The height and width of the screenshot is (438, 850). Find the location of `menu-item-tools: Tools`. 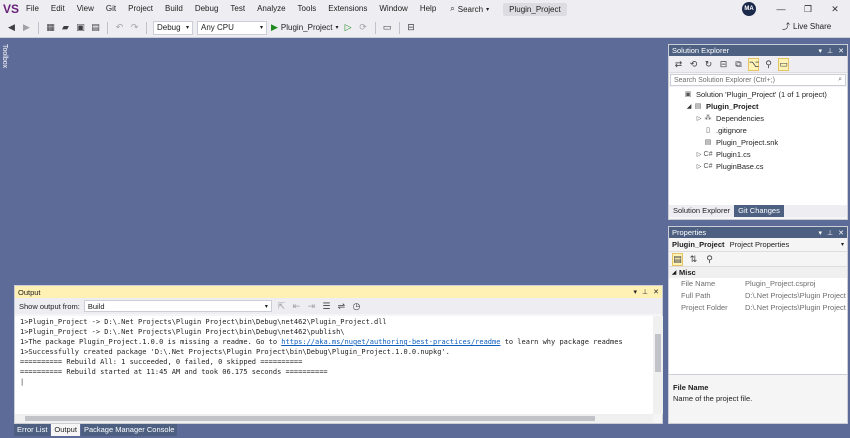

menu-item-tools: Tools is located at coordinates (307, 9).